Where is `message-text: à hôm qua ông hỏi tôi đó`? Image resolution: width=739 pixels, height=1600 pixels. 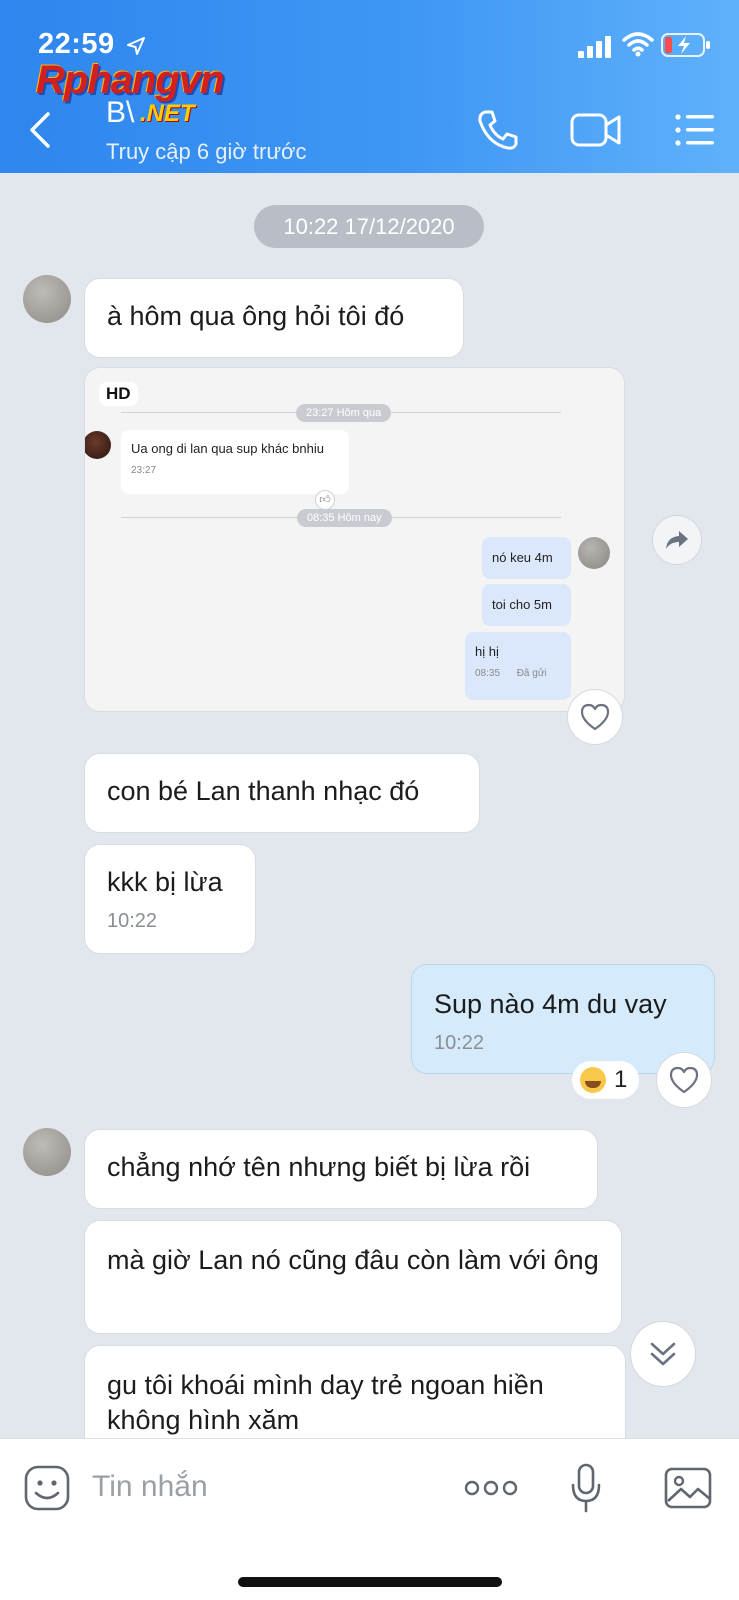 message-text: à hôm qua ông hỏi tôi đó is located at coordinates (256, 316).